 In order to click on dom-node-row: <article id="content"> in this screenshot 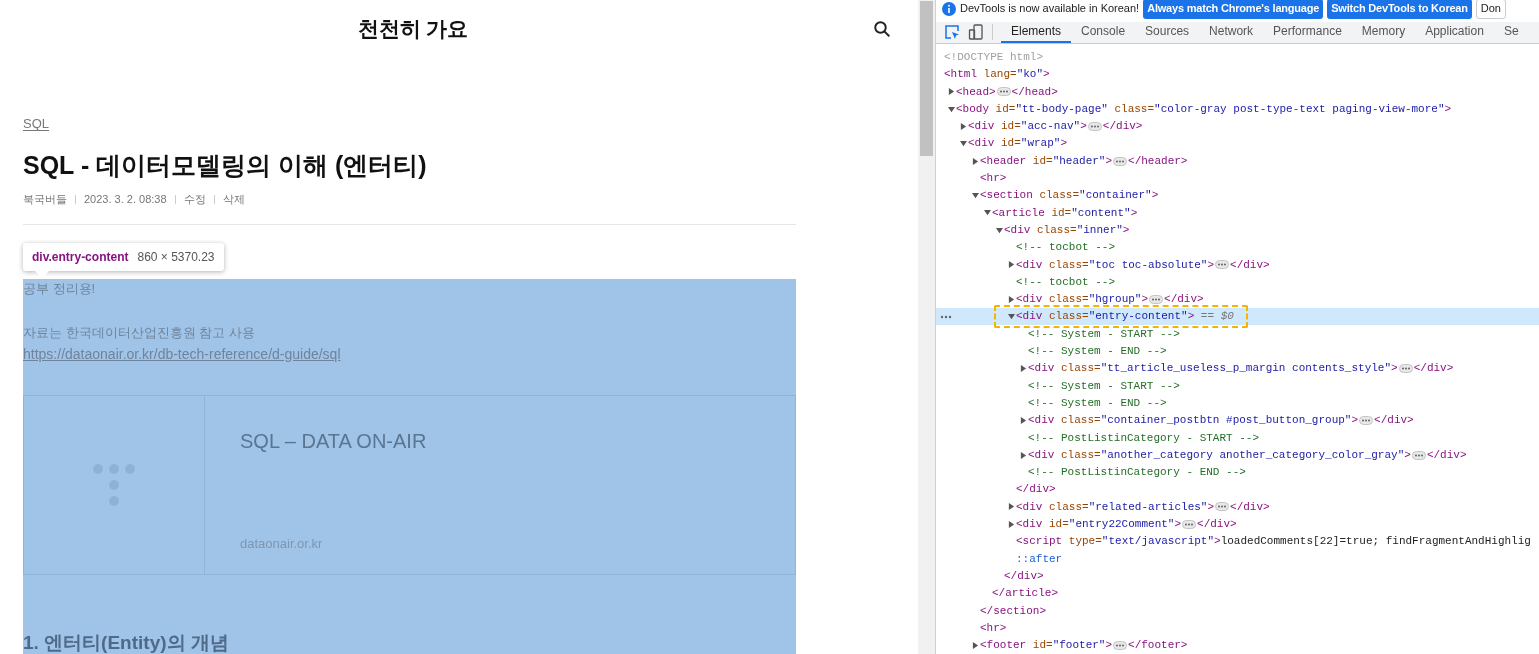, I will do `click(1237, 213)`.